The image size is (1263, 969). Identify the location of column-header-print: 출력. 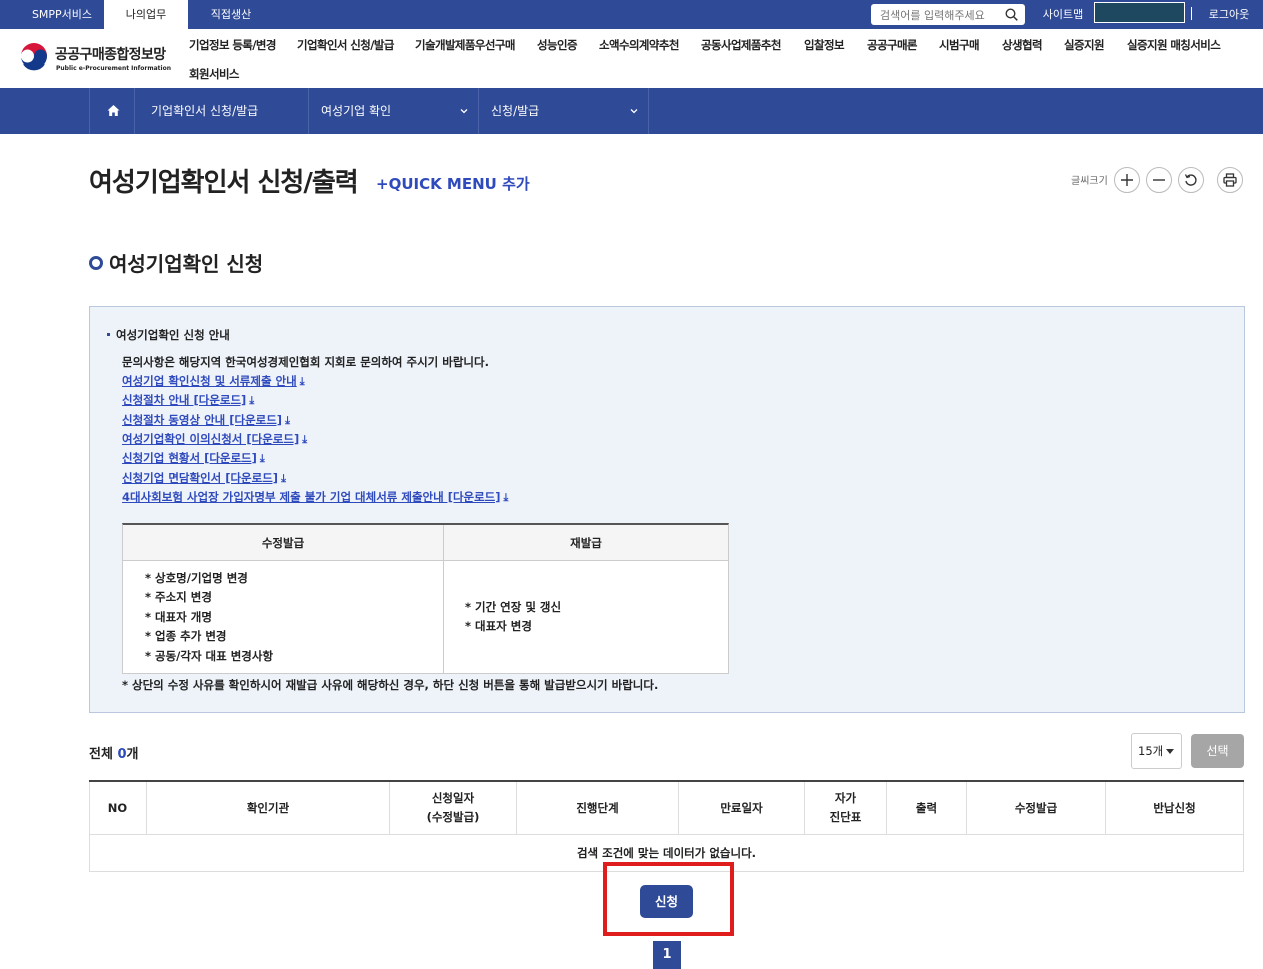
(927, 808).